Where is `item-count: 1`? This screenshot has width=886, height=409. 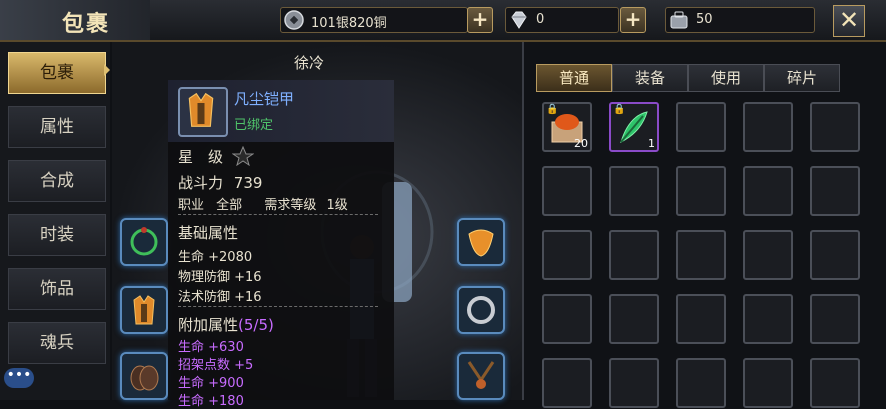 item-count: 1 is located at coordinates (651, 143).